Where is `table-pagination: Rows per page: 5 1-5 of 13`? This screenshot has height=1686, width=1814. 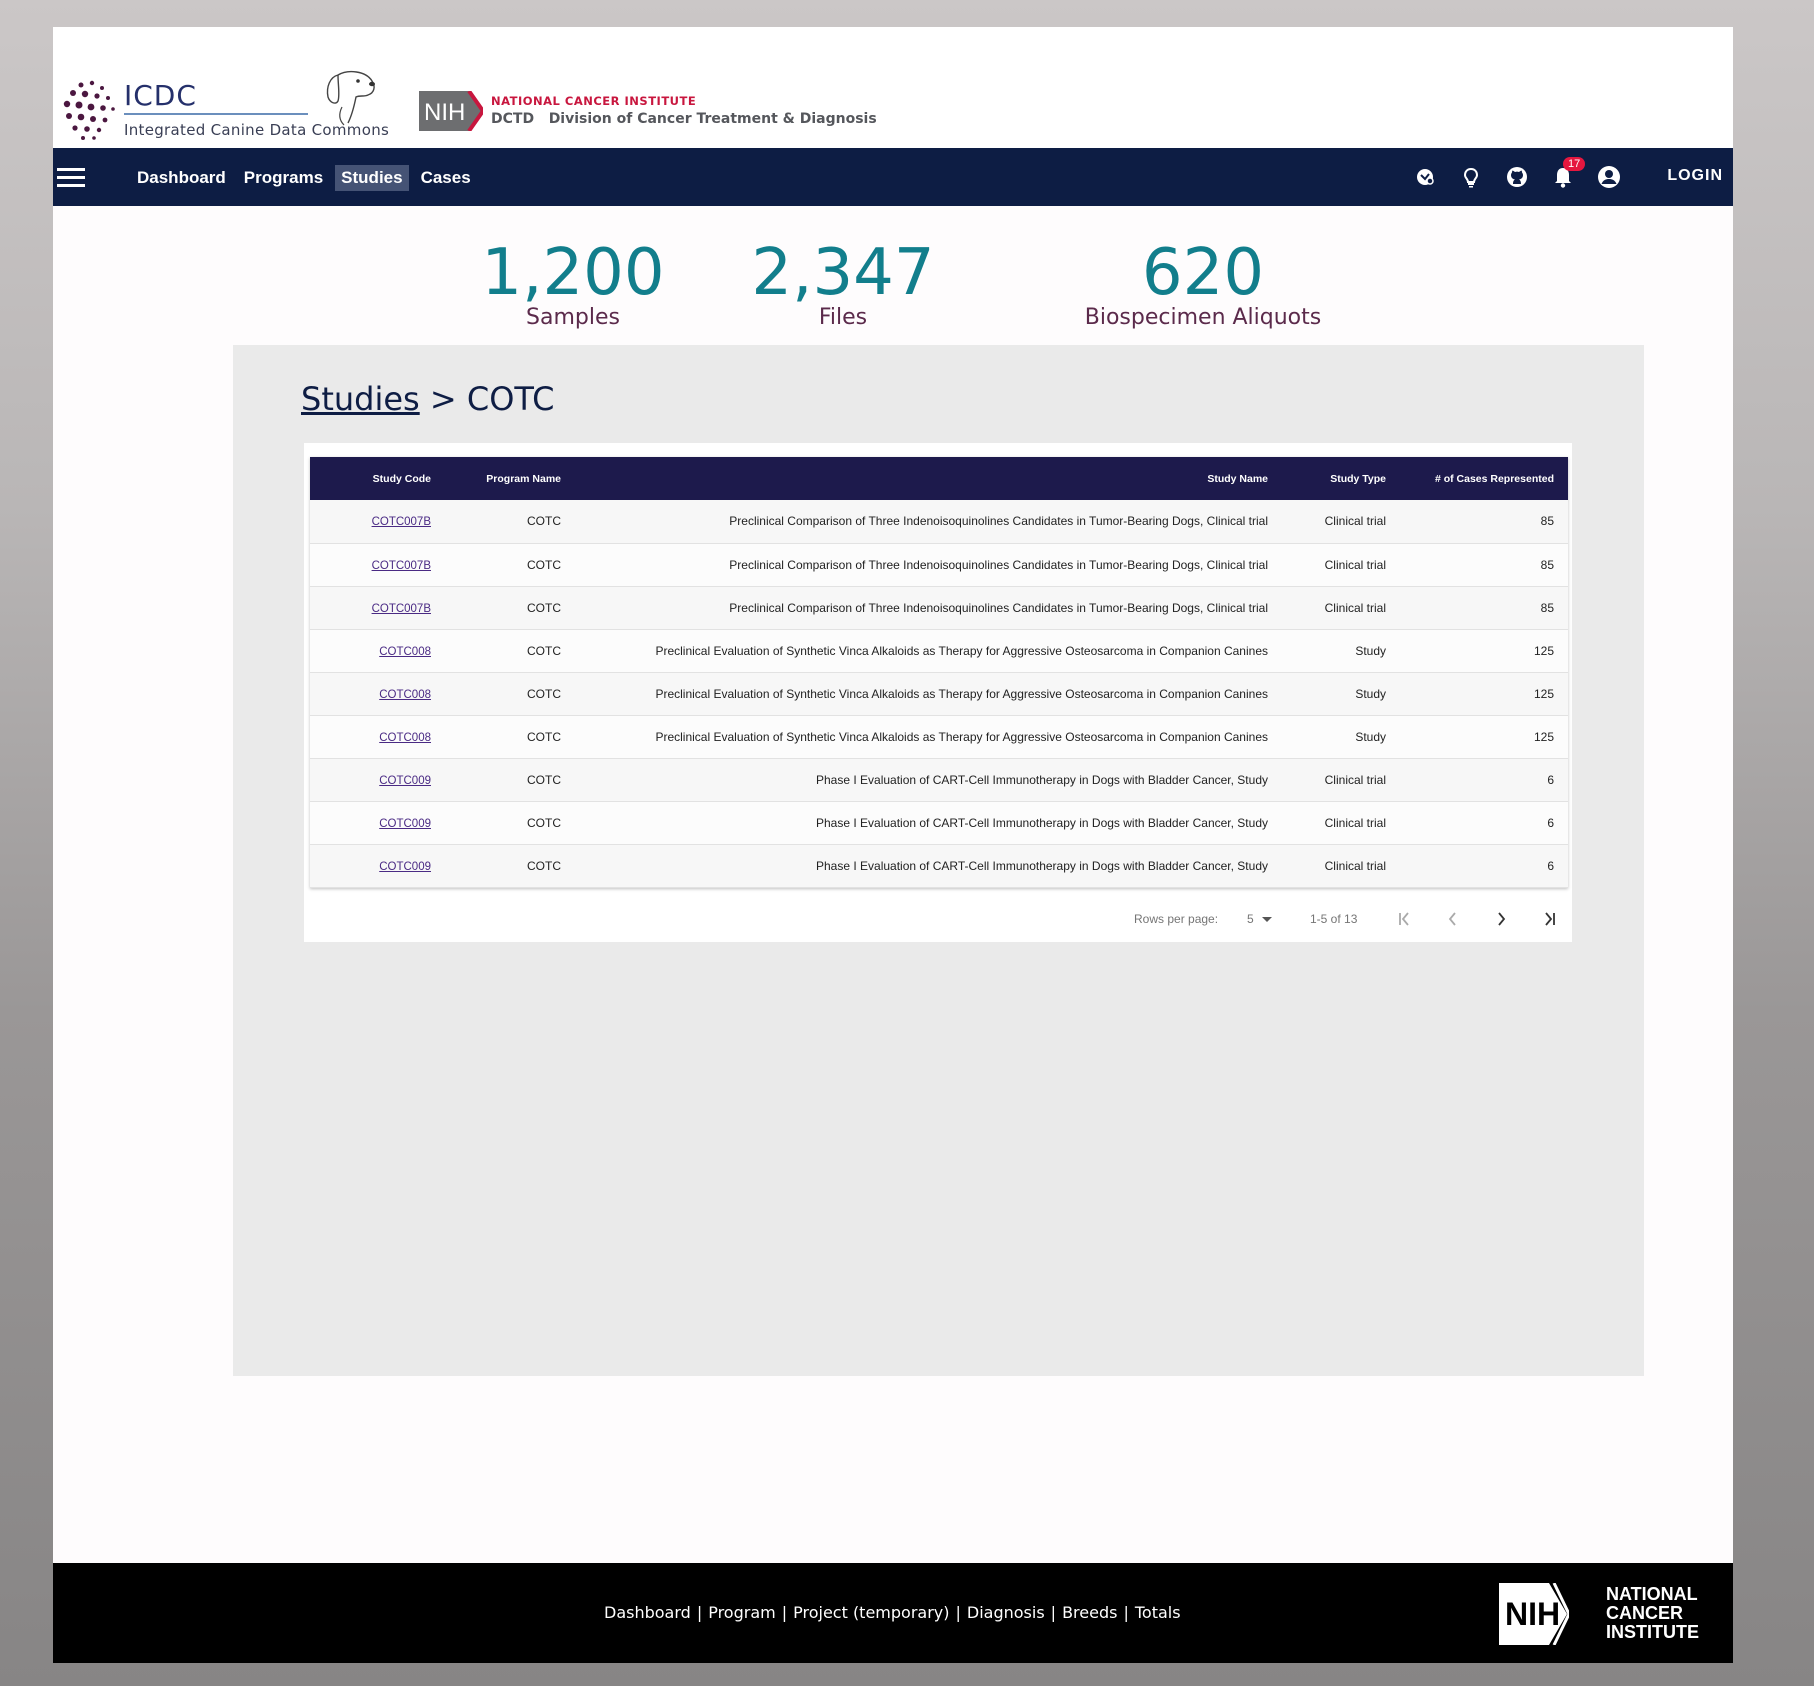
table-pagination: Rows per page: 5 1-5 of 13 is located at coordinates (938, 919).